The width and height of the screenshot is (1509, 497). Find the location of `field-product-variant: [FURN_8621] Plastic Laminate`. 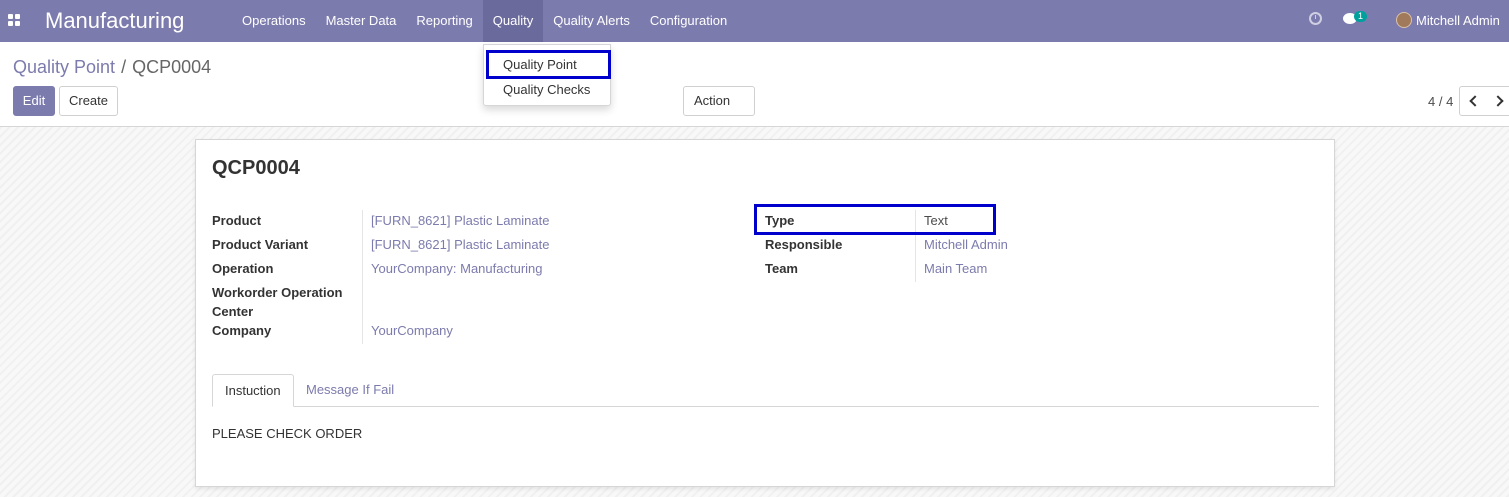

field-product-variant: [FURN_8621] Plastic Laminate is located at coordinates (460, 244).